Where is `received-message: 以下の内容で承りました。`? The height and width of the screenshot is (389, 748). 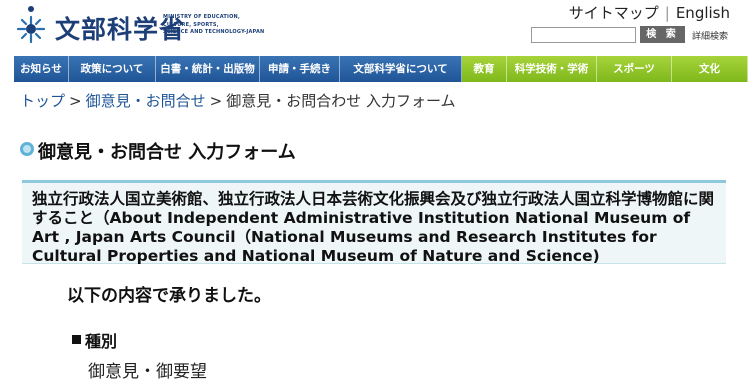 received-message: 以下の内容で承りました。 is located at coordinates (169, 296).